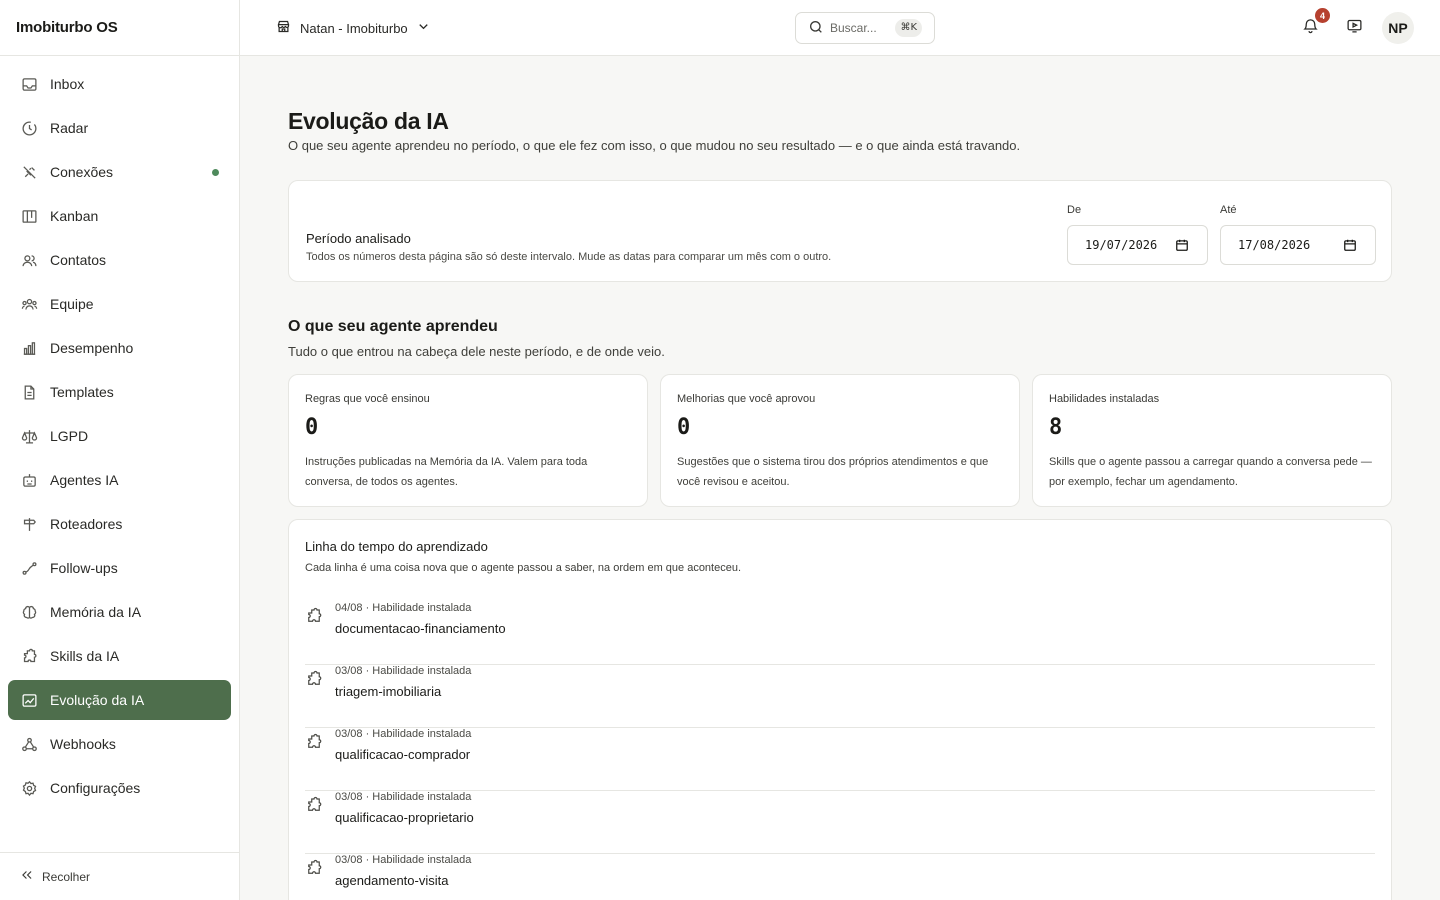 The height and width of the screenshot is (900, 1440). I want to click on store-icon, so click(283, 28).